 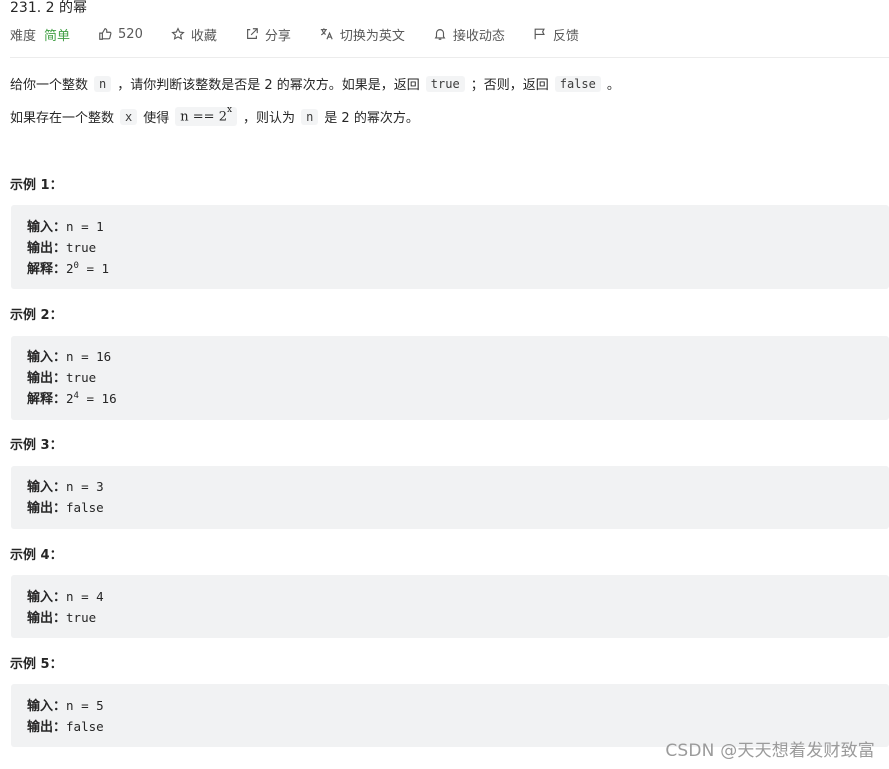 What do you see at coordinates (449, 57) in the screenshot?
I see `header-divider` at bounding box center [449, 57].